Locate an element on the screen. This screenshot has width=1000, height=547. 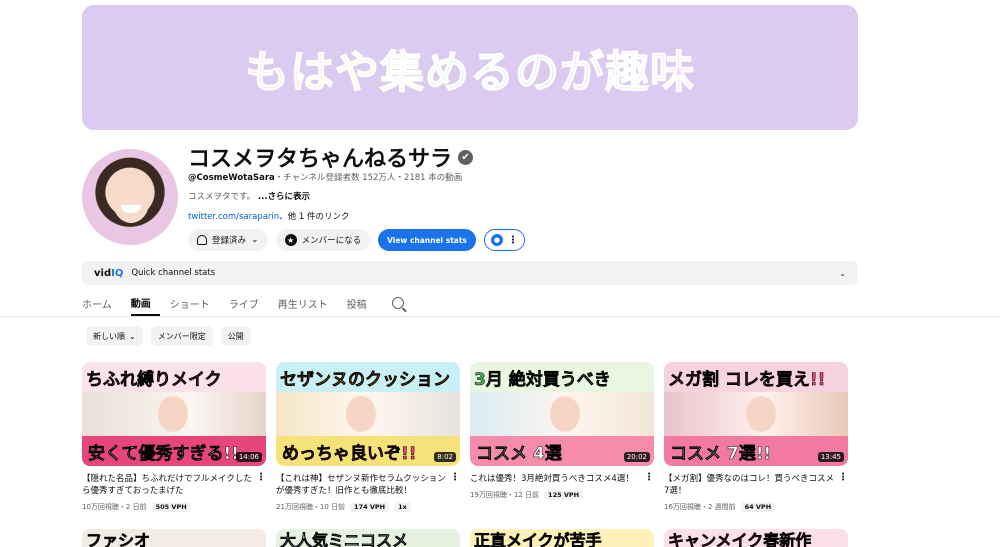
thumb-top-text: 3月 絶対買うべき is located at coordinates (562, 377).